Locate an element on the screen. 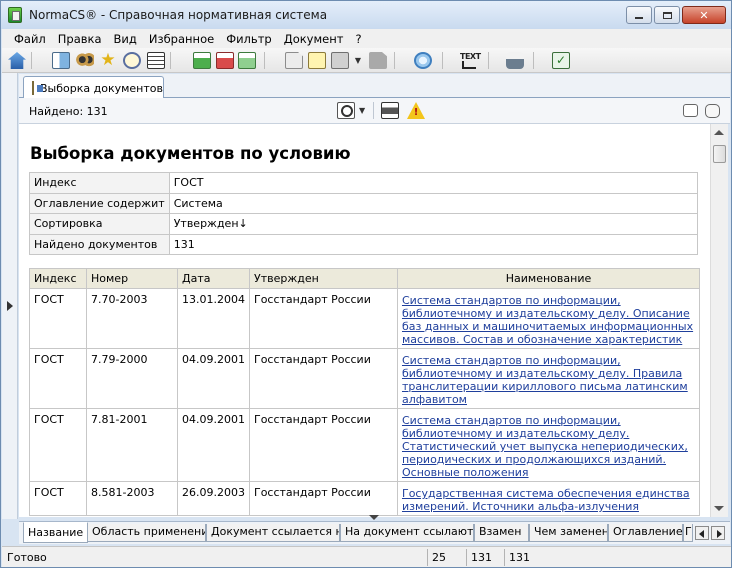 The width and height of the screenshot is (732, 568). status-text: Готово is located at coordinates (27, 557).